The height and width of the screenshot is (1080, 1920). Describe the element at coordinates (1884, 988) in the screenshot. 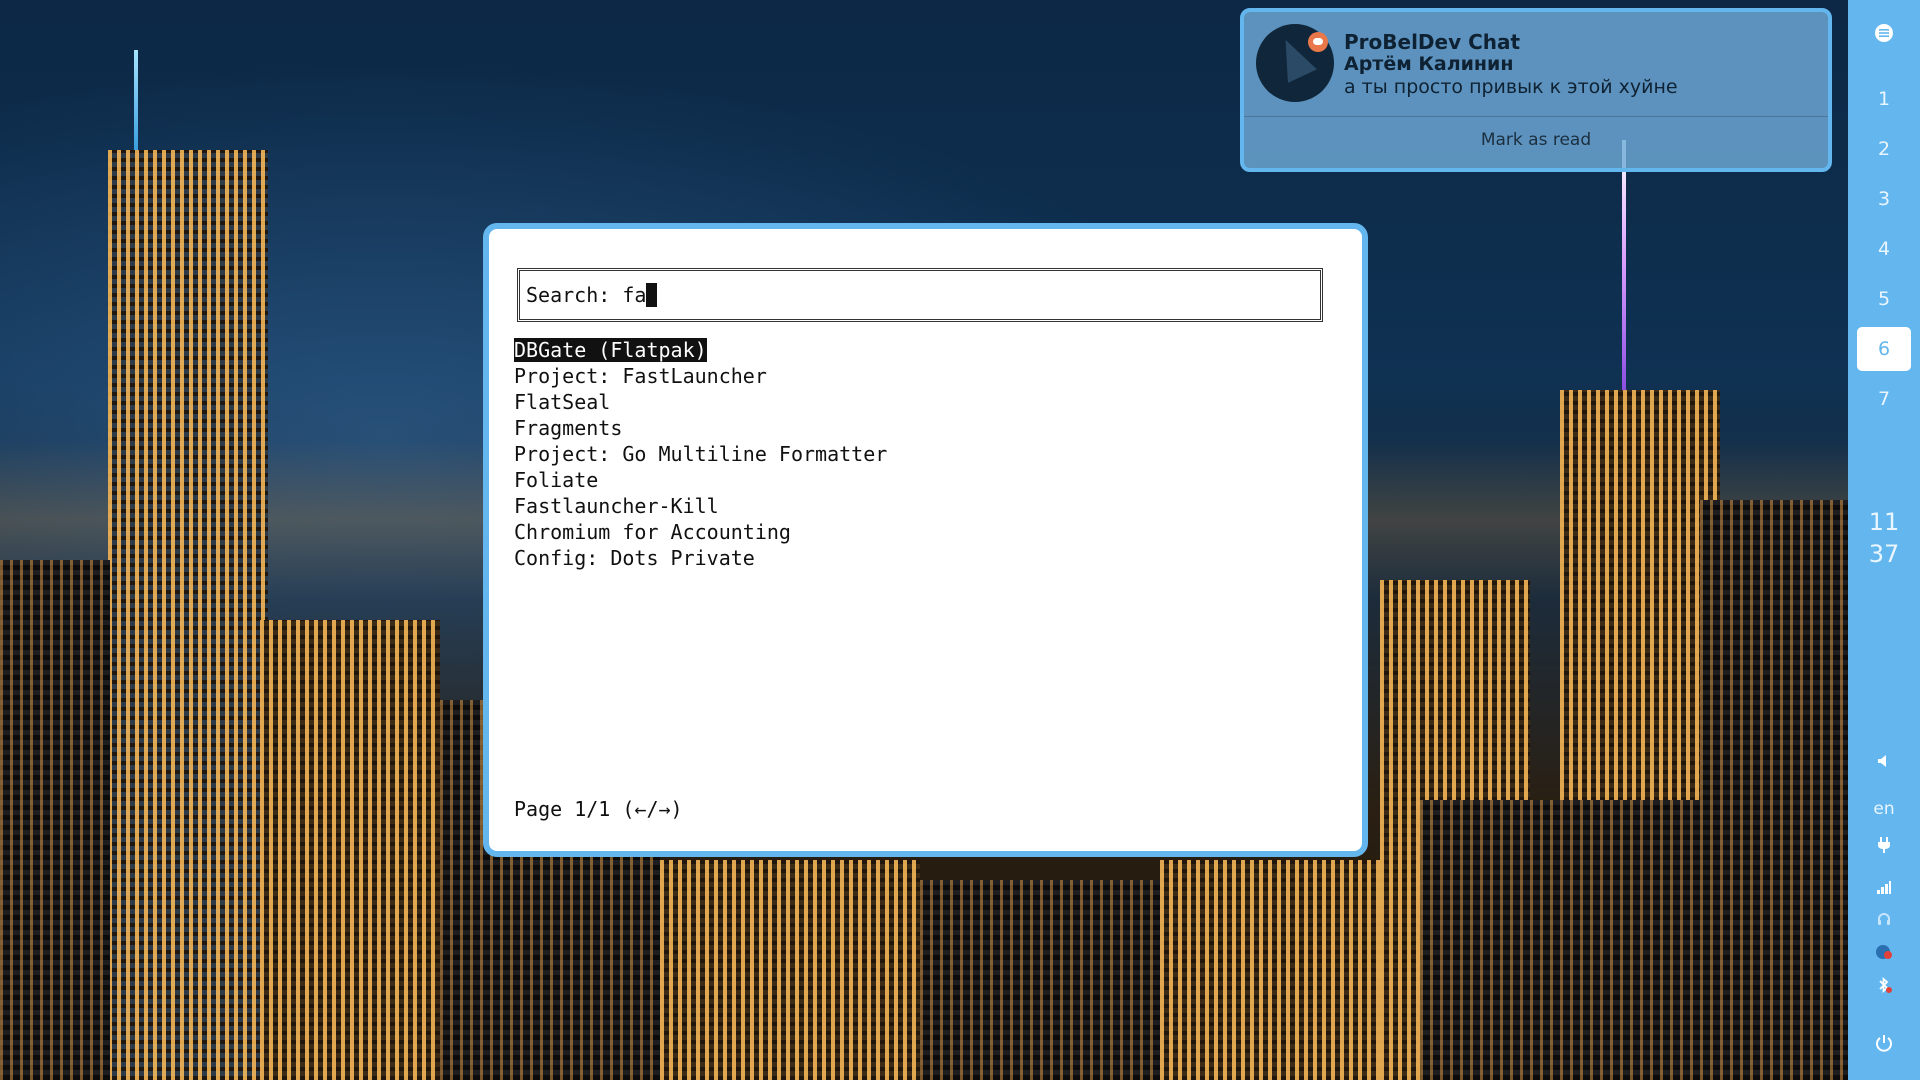

I see `bluetooth-icon` at that location.